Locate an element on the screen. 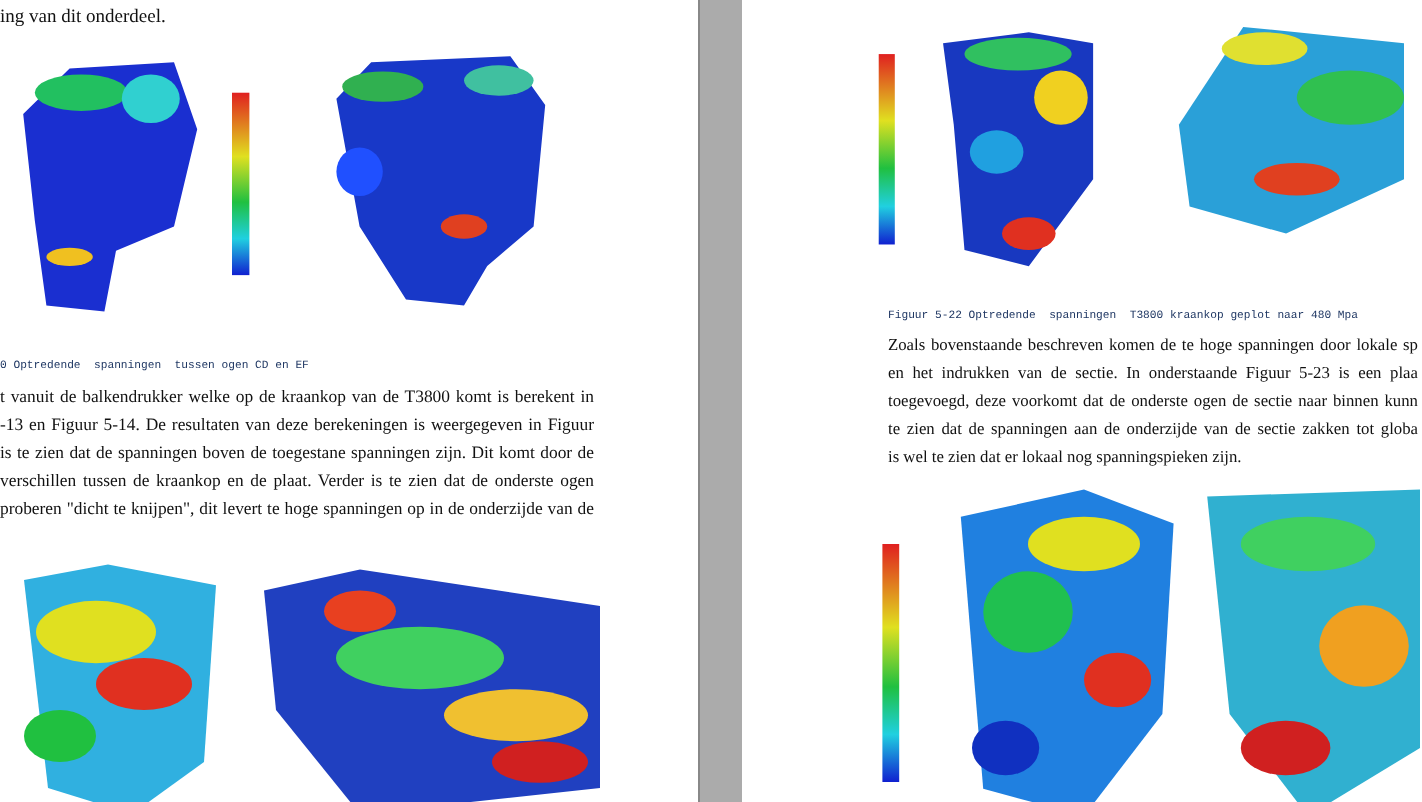  body-text: ing van dit onderdeel. is located at coordinates (84, 18).